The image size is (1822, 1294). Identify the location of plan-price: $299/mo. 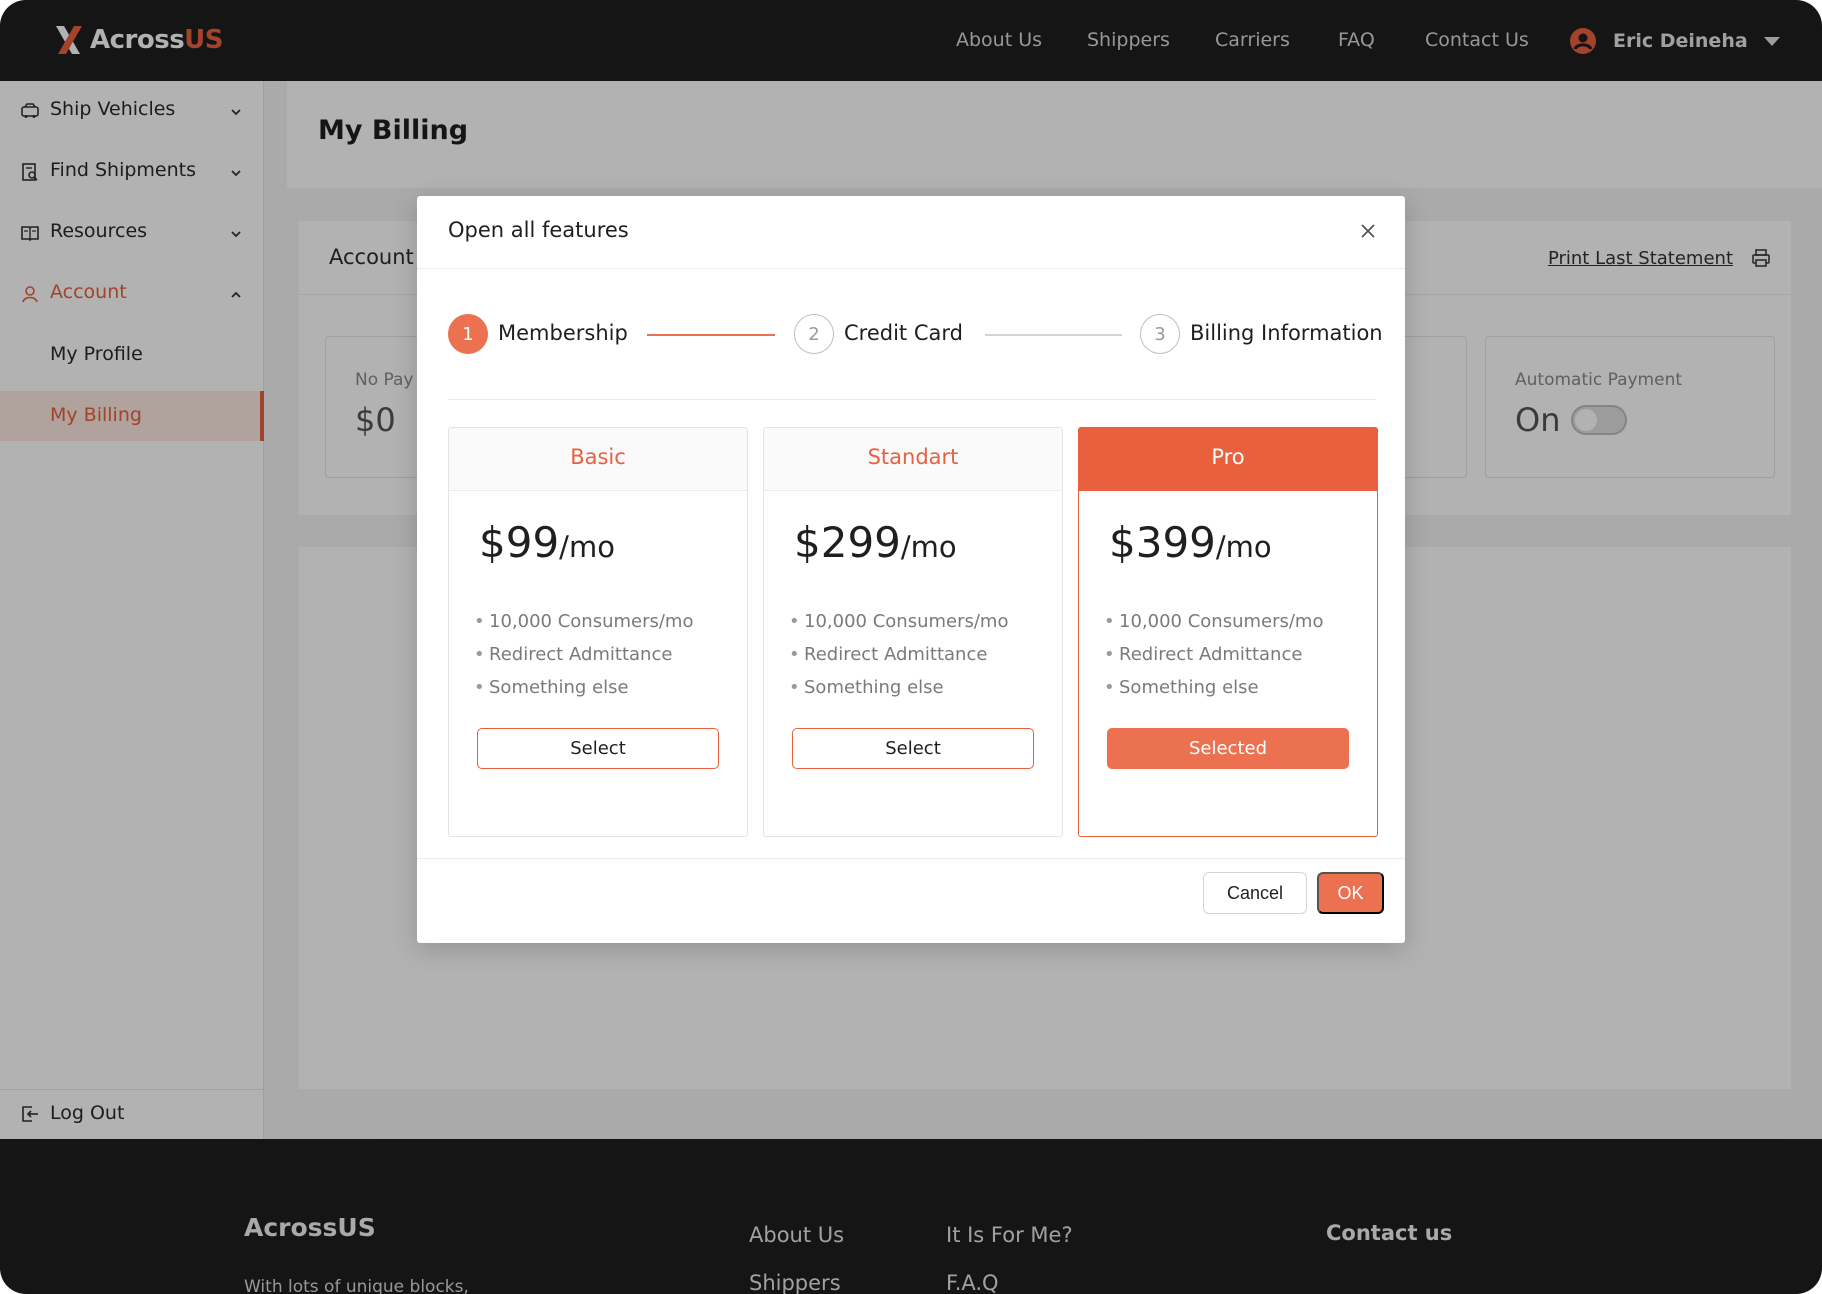
(875, 542).